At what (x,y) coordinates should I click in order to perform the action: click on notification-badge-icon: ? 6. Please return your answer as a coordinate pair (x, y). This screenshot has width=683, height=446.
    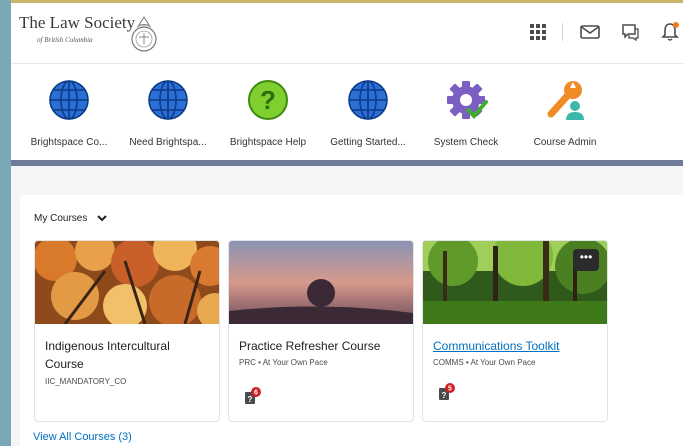
    Looking at the image, I should click on (252, 396).